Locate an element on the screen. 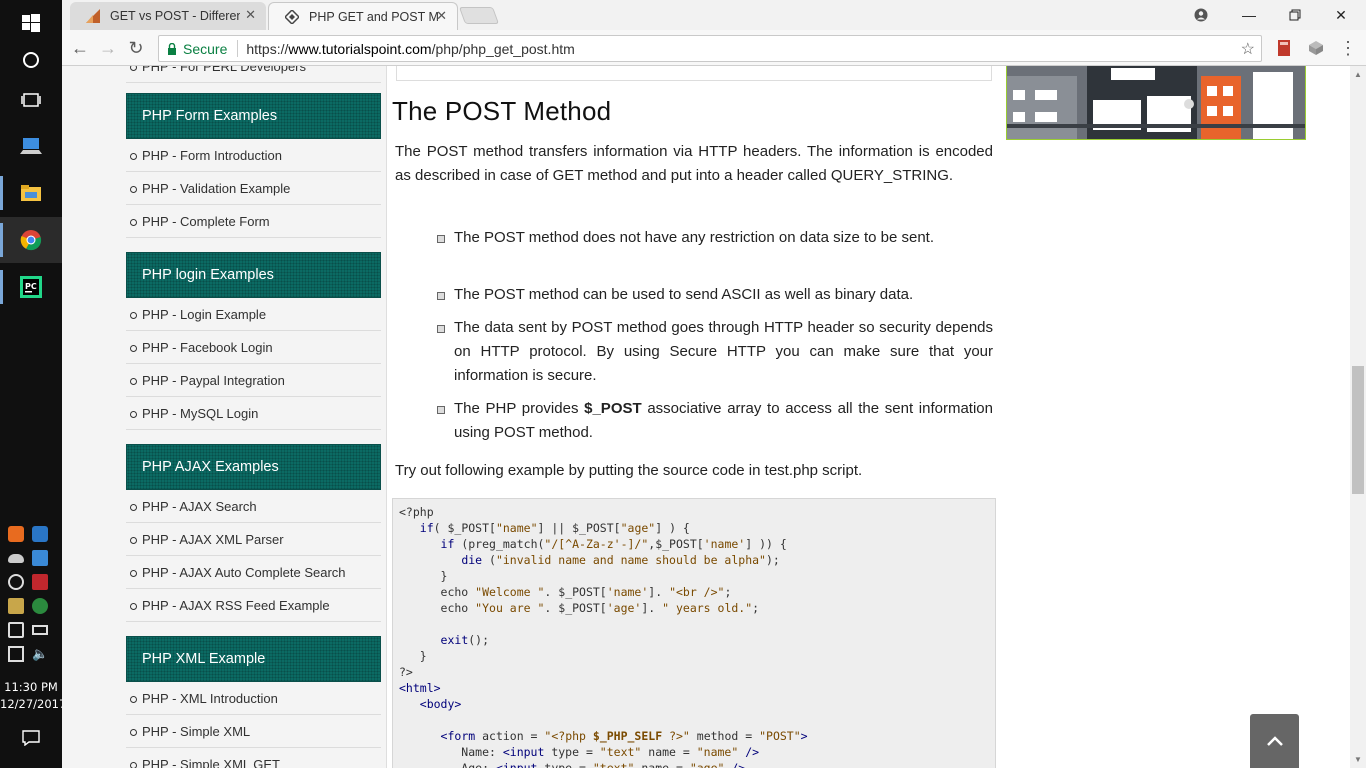 The width and height of the screenshot is (1366, 768). previous-code-box is located at coordinates (694, 73).